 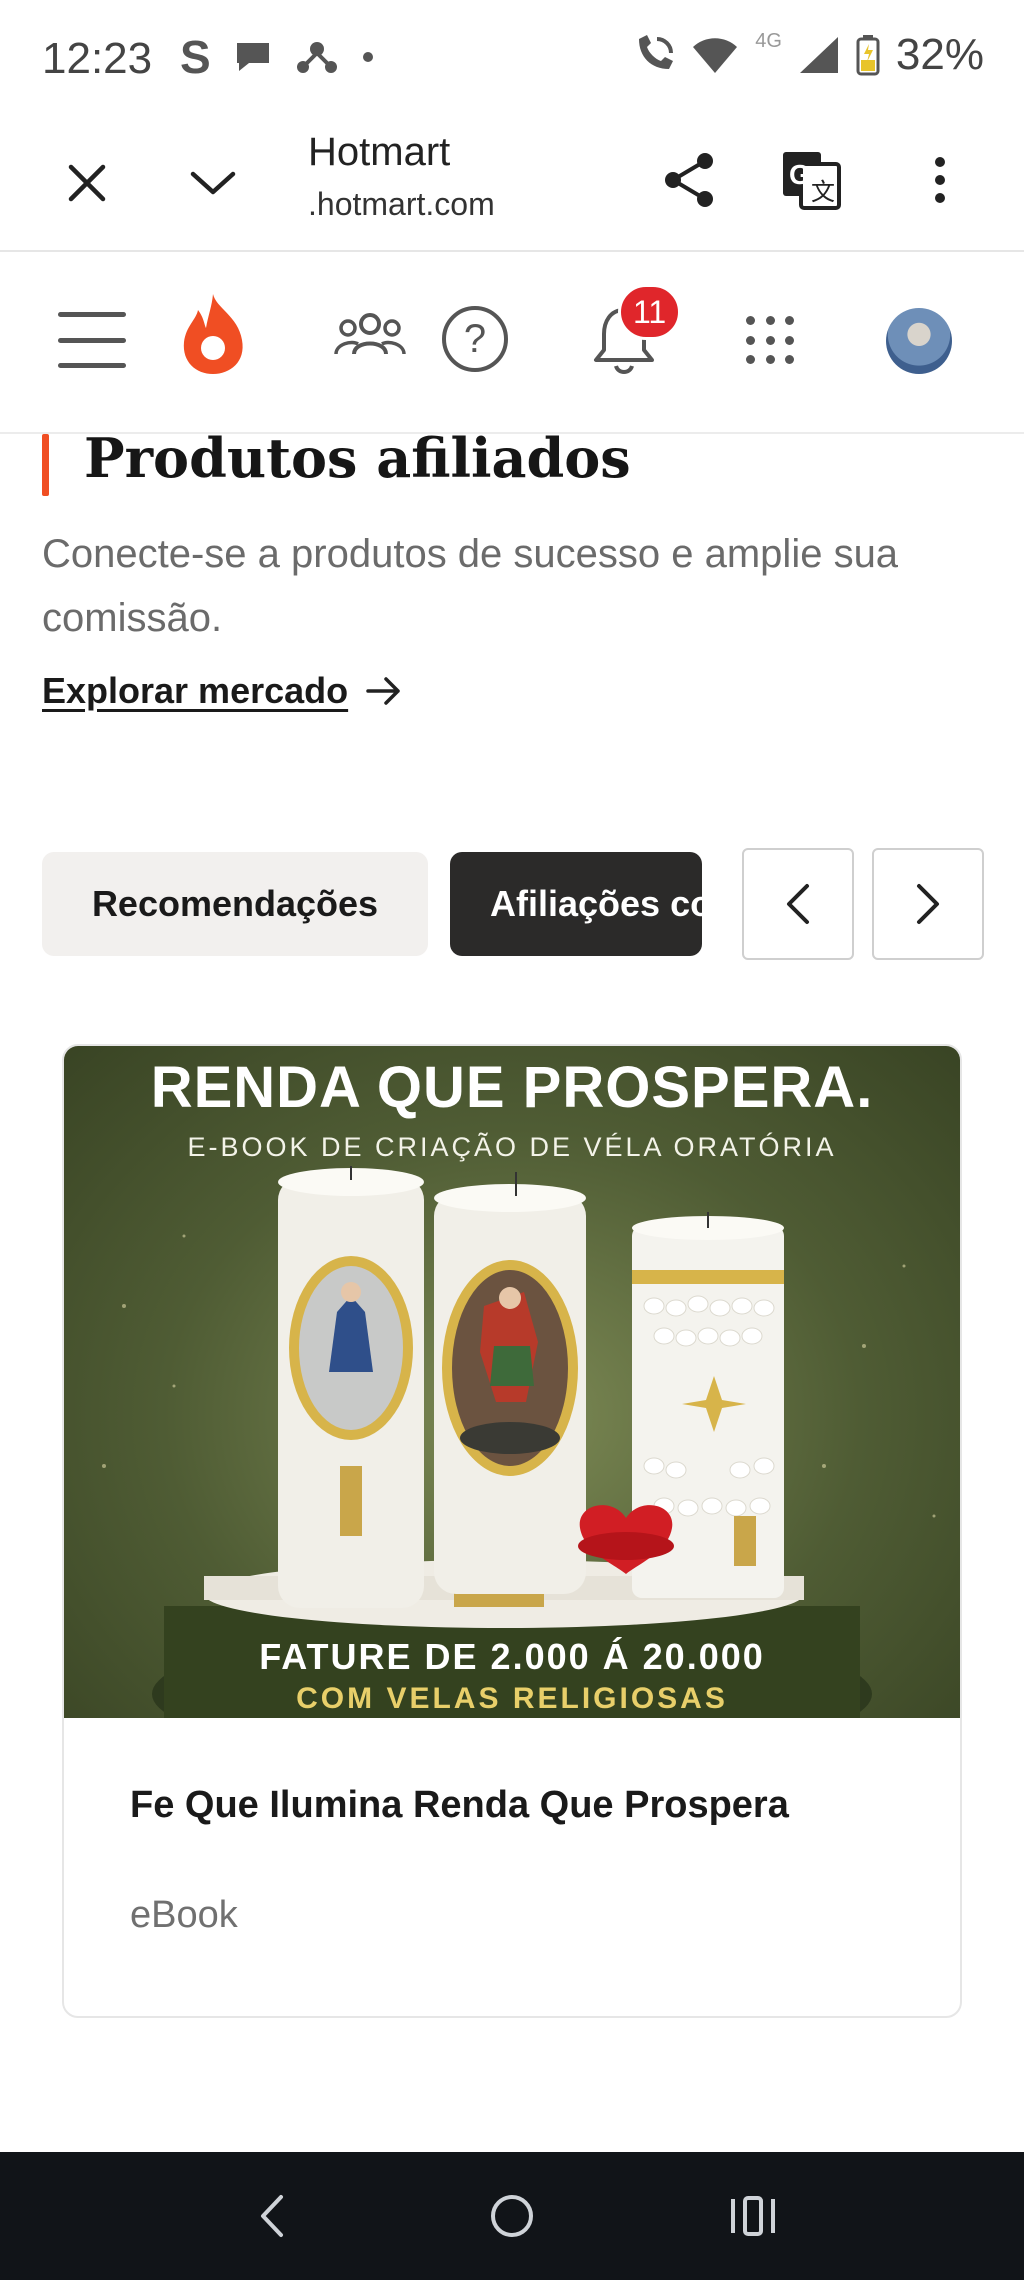 I want to click on recents-icon, so click(x=753, y=2216).